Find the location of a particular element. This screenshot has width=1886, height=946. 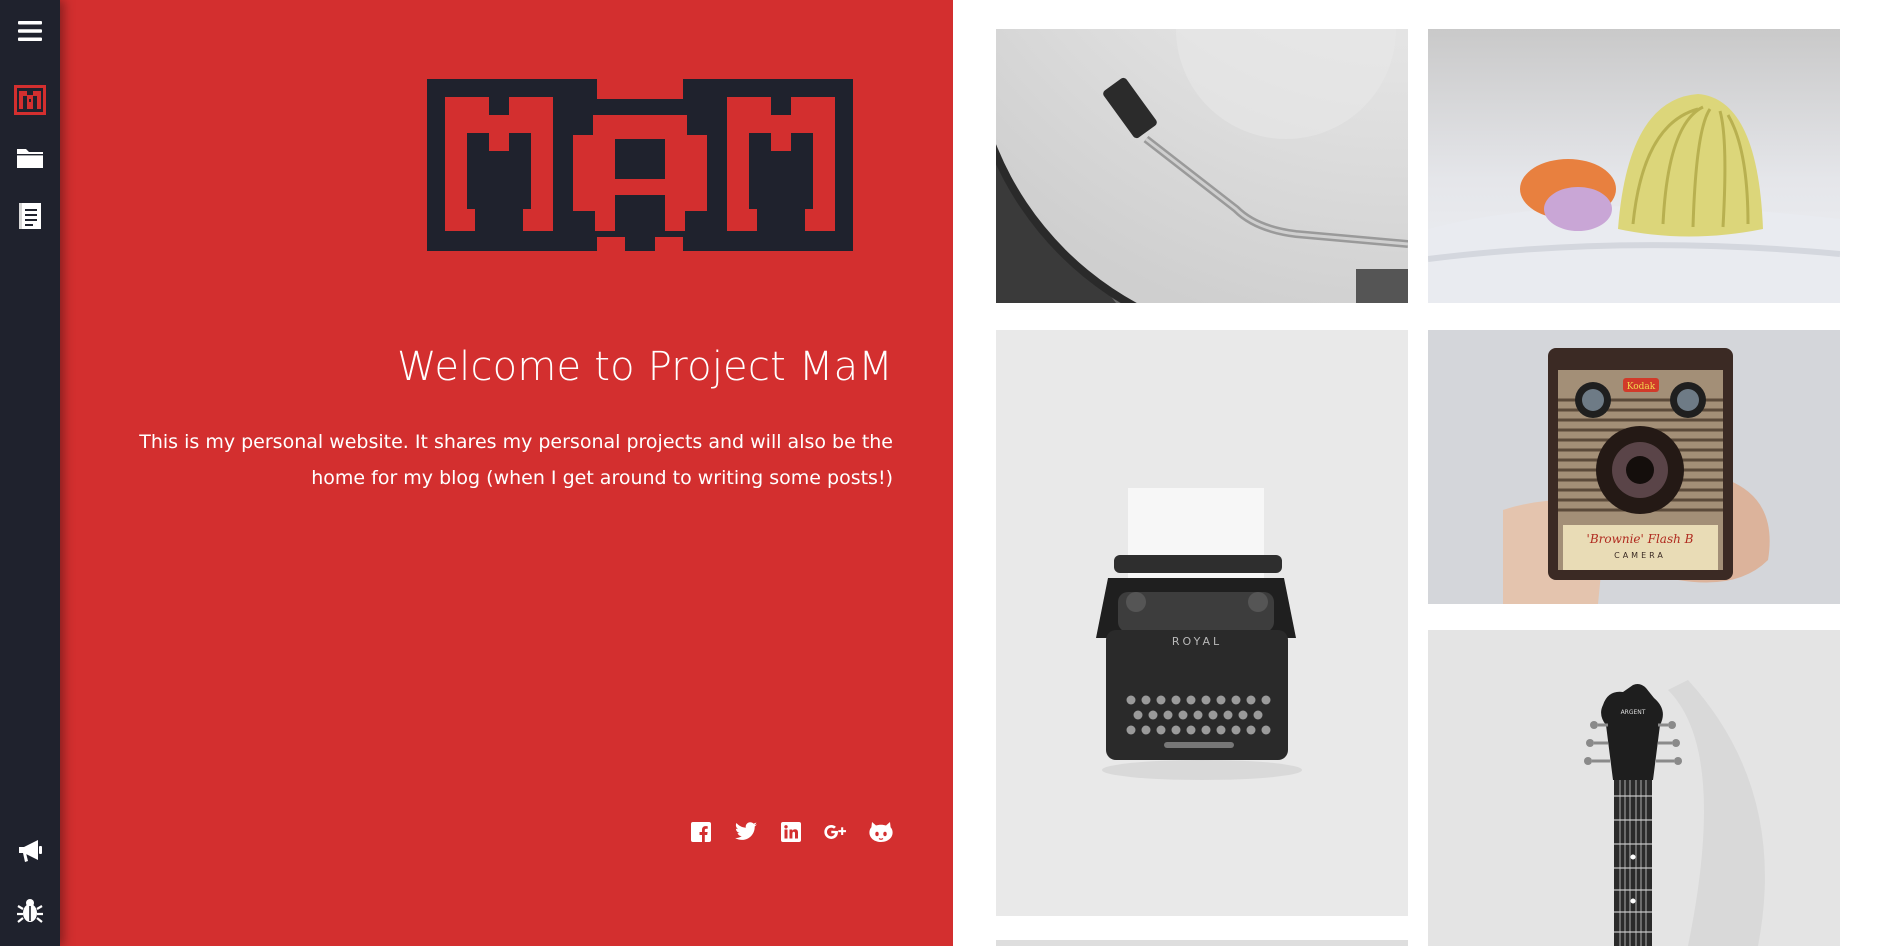

mam-logo-icon is located at coordinates (30, 100).